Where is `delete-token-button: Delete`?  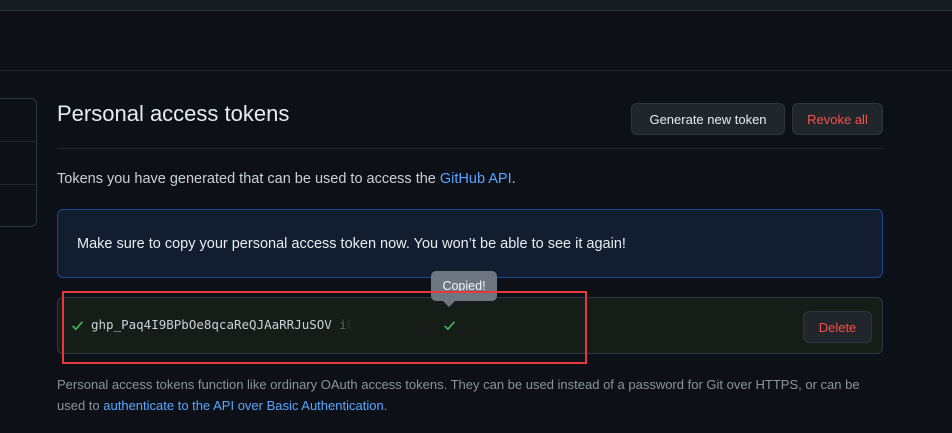
delete-token-button: Delete is located at coordinates (837, 327).